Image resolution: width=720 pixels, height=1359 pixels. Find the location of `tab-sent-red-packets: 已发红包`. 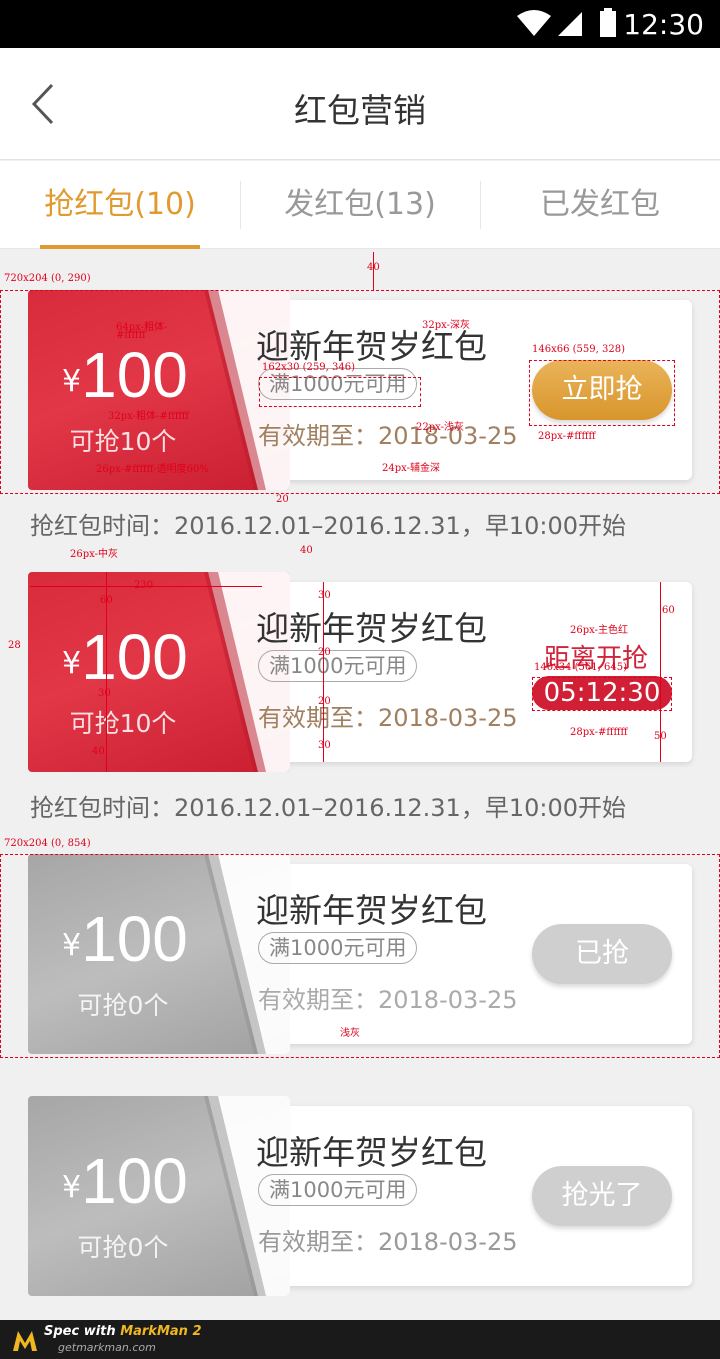

tab-sent-red-packets: 已发红包 is located at coordinates (600, 205).